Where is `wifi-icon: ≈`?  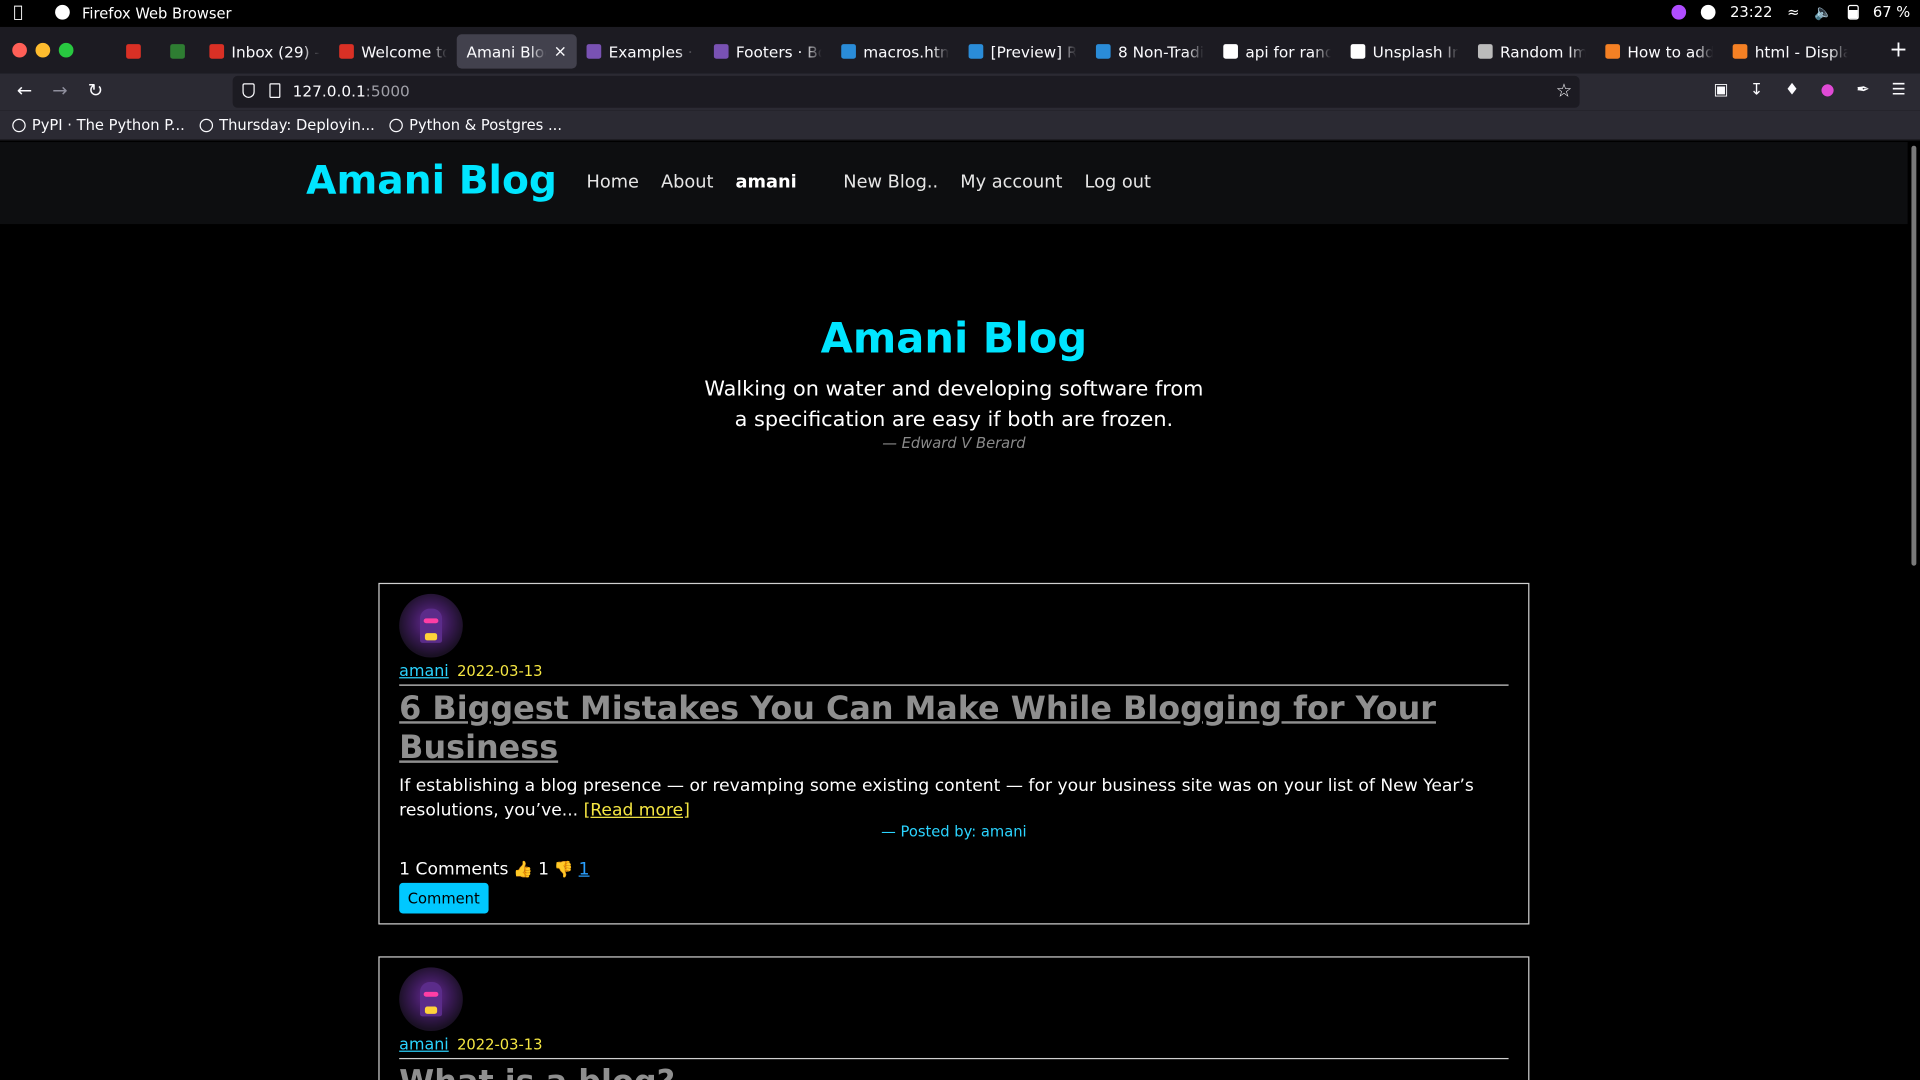 wifi-icon: ≈ is located at coordinates (1793, 12).